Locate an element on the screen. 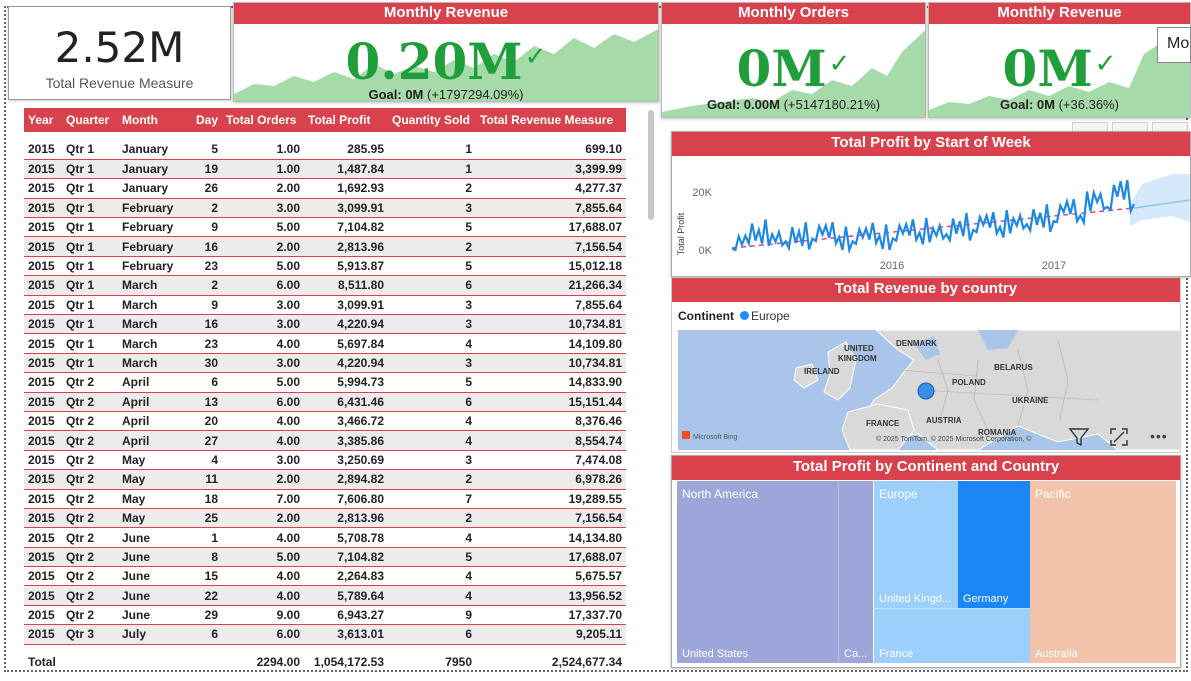  table-cell: 6,943.27 is located at coordinates (346, 615).